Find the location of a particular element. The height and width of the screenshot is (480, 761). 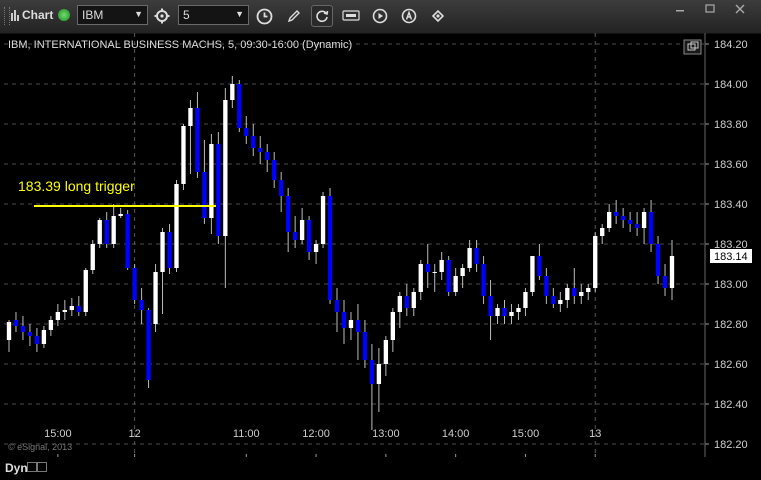

play-button is located at coordinates (380, 16).